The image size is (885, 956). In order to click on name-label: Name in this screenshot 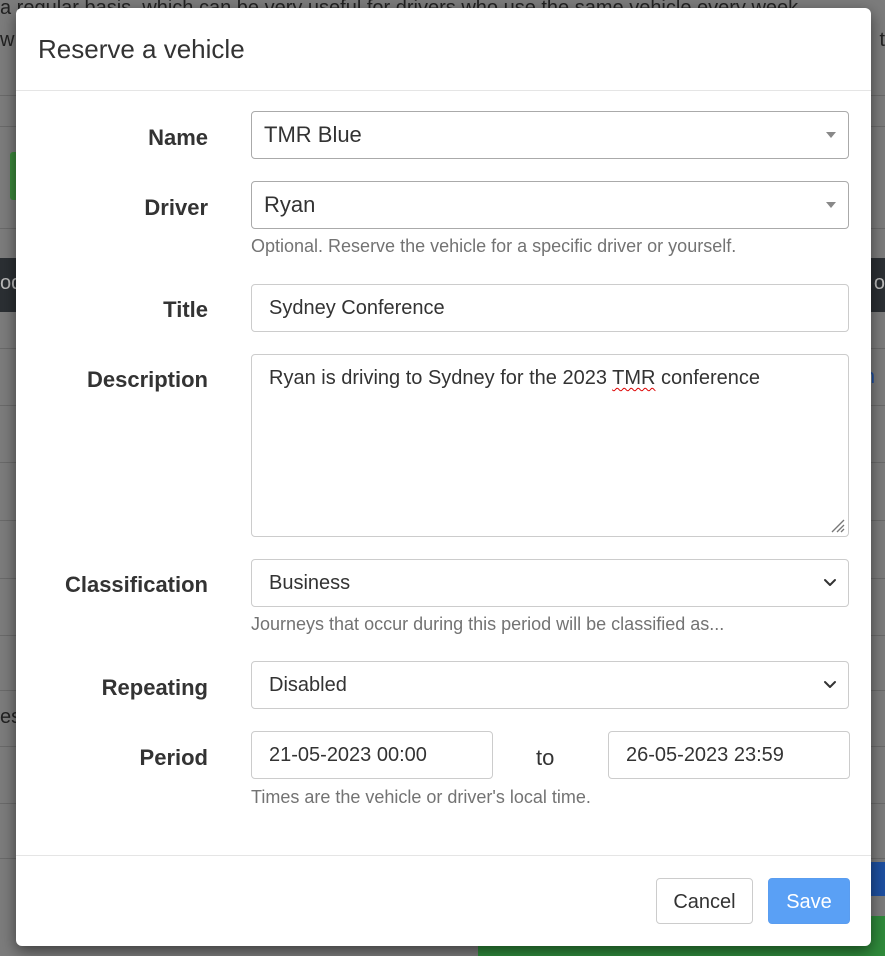, I will do `click(178, 137)`.